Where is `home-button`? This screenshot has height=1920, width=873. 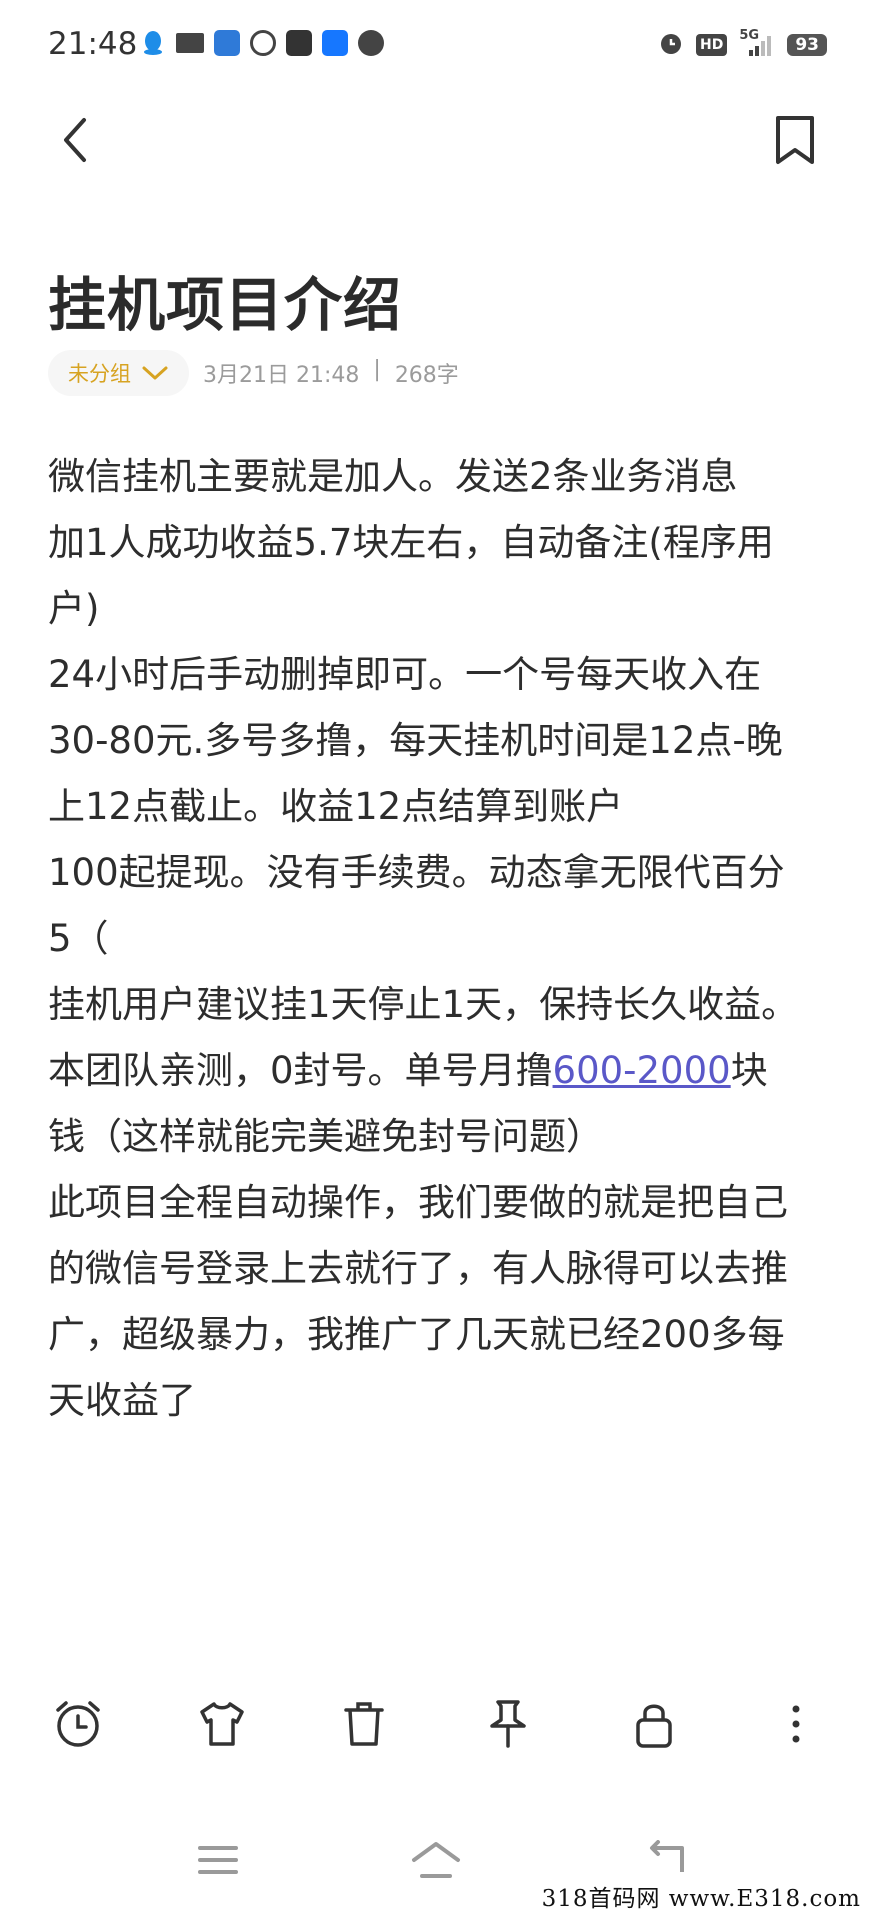
home-button is located at coordinates (436, 1860).